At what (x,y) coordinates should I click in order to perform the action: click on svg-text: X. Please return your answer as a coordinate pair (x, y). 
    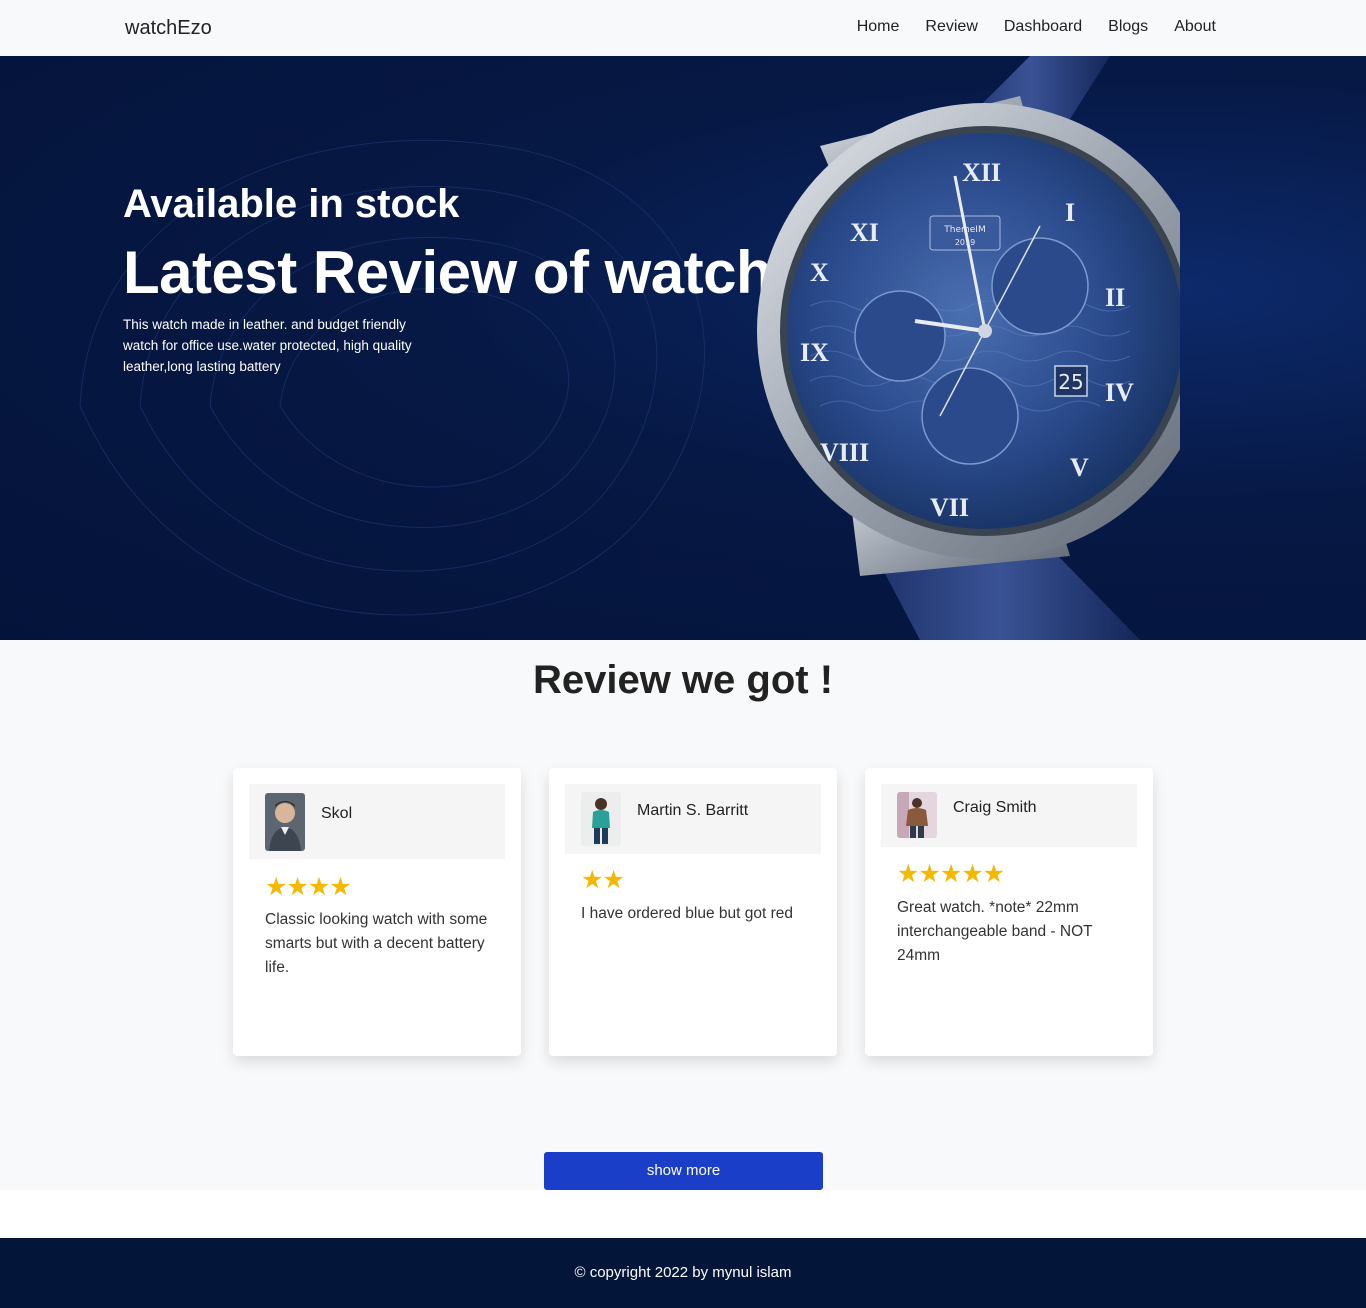
    Looking at the image, I should click on (819, 272).